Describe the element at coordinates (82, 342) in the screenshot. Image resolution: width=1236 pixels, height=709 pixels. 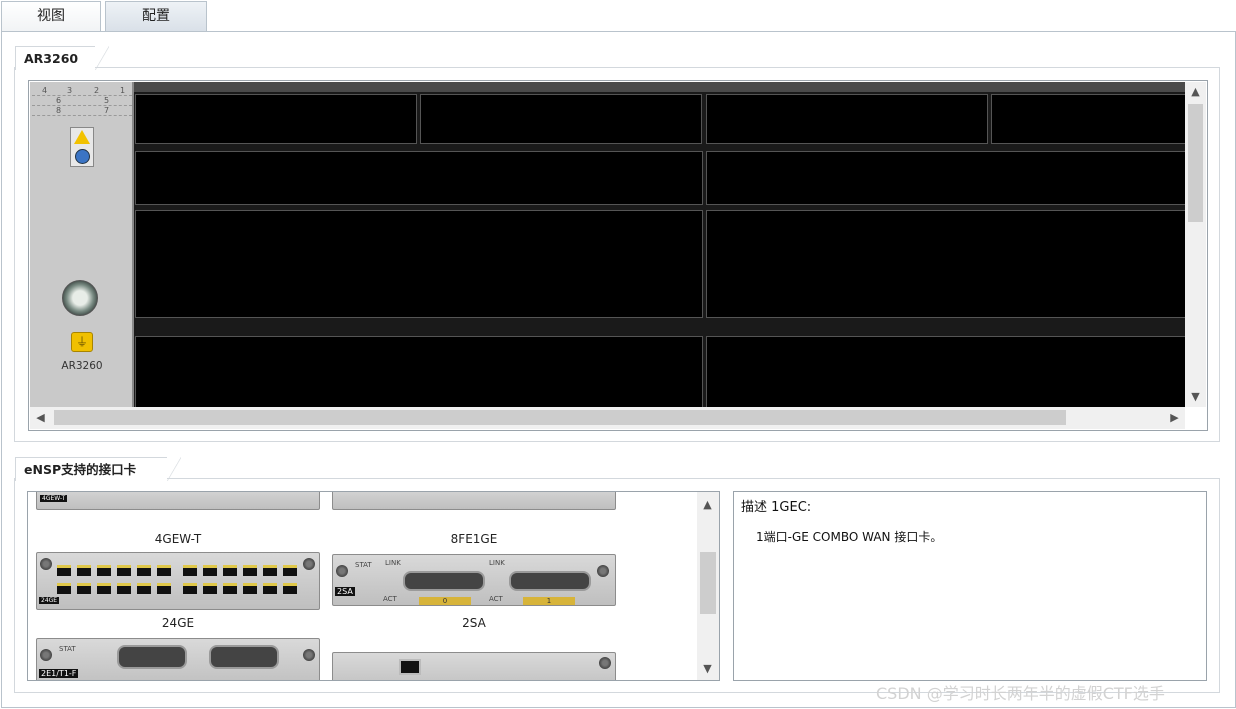
I see `ground-icon: ⏚` at that location.